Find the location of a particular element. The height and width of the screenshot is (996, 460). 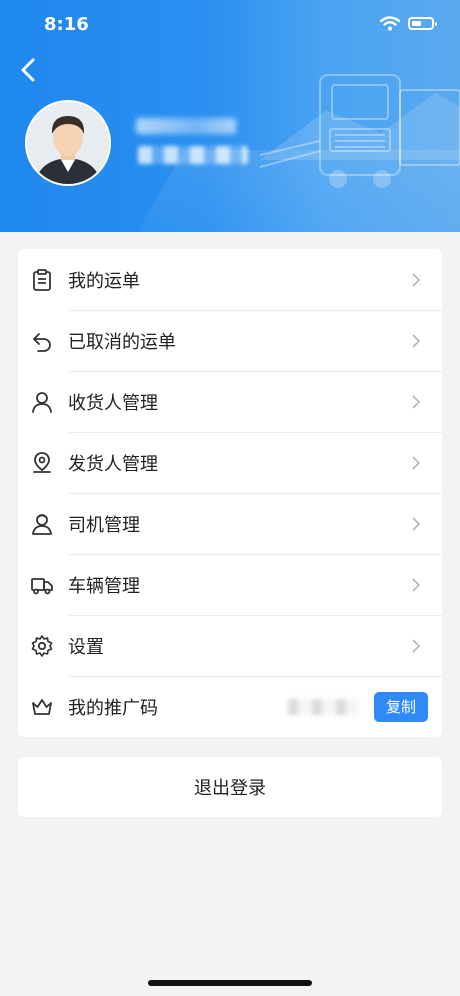

clipboard-icon is located at coordinates (42, 279).